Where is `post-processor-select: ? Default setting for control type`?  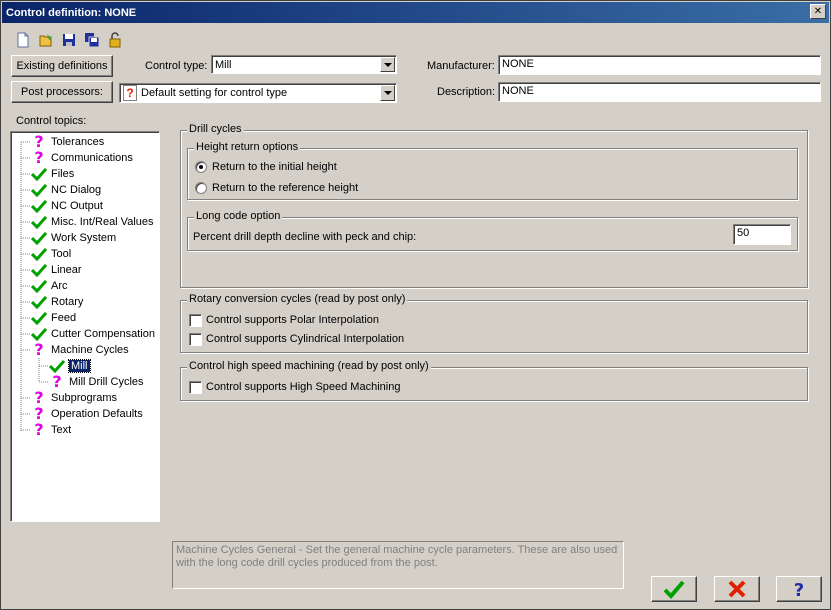 post-processor-select: ? Default setting for control type is located at coordinates (258, 93).